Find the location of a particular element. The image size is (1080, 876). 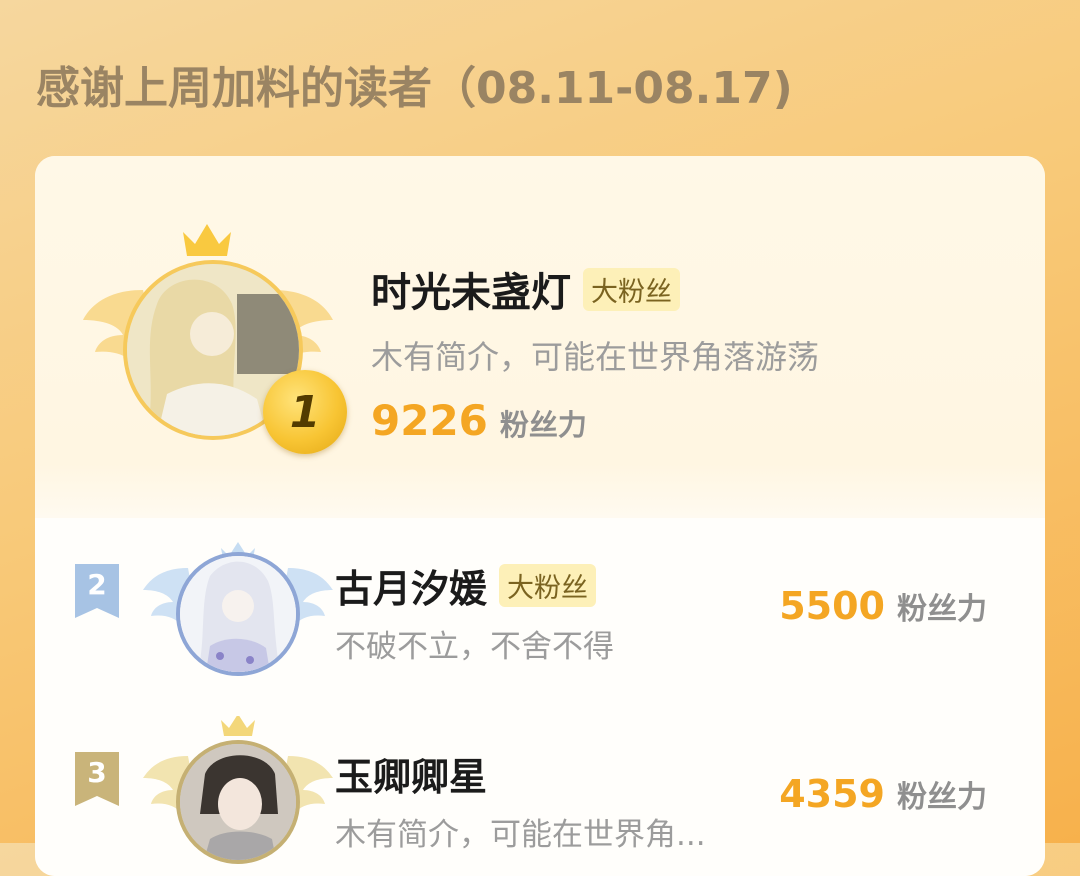

fan-name: 古月汐媛 is located at coordinates (411, 585).